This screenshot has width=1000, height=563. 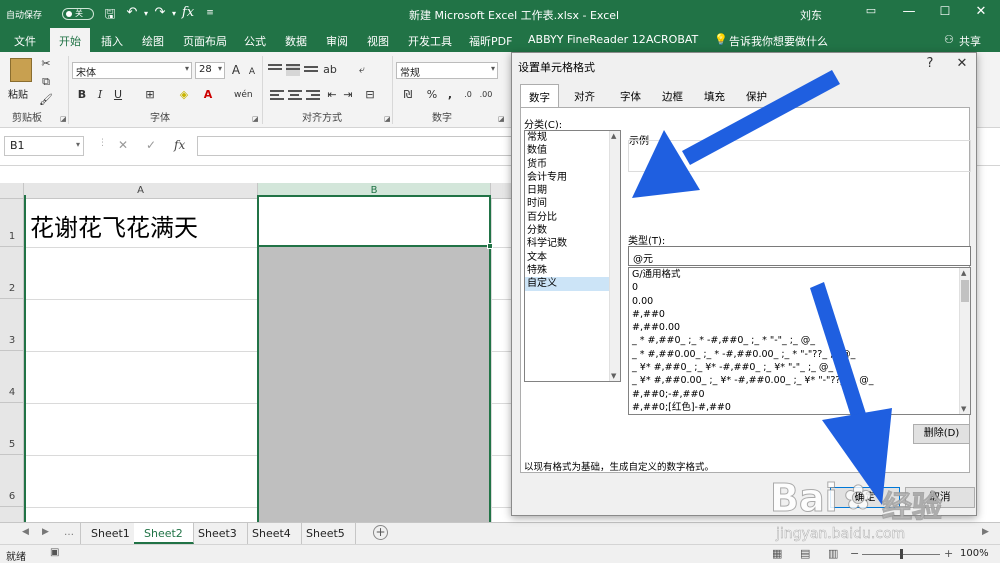 What do you see at coordinates (348, 95) in the screenshot?
I see `increase-indent-icon: ⇥` at bounding box center [348, 95].